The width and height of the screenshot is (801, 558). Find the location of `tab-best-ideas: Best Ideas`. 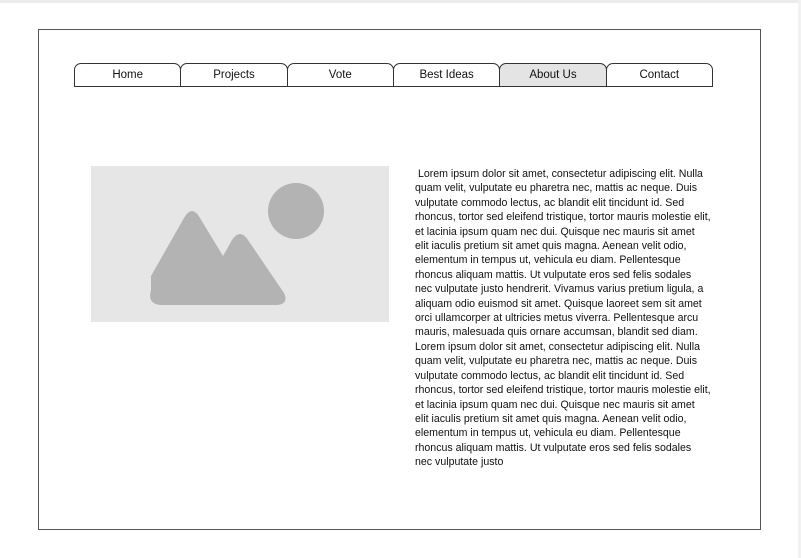

tab-best-ideas: Best Ideas is located at coordinates (446, 75).